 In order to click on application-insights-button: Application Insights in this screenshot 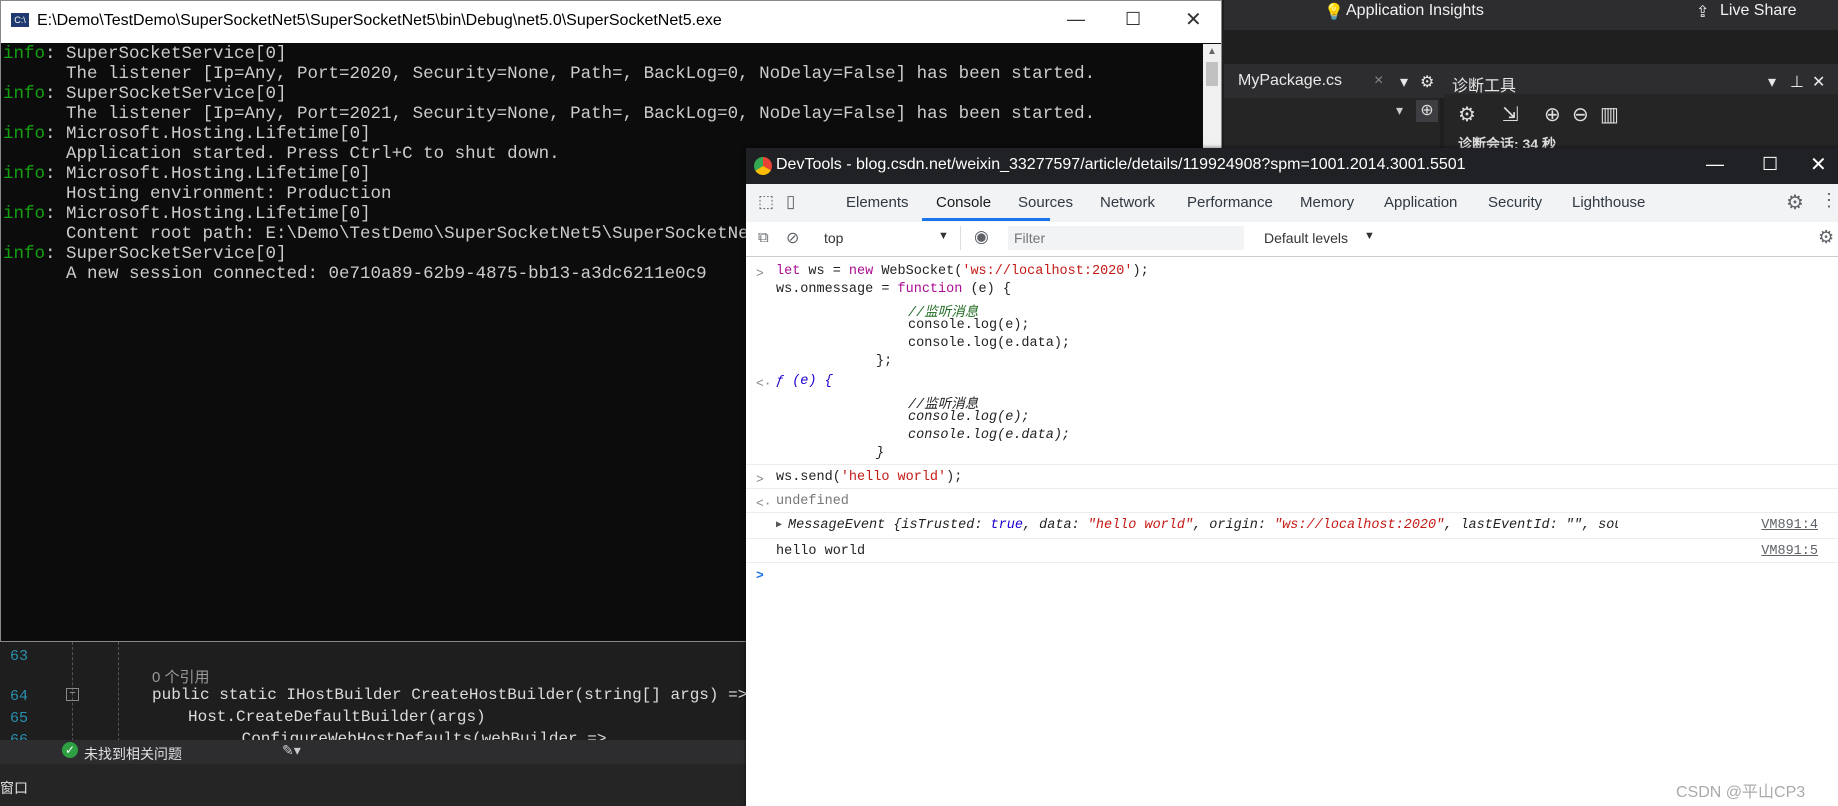, I will do `click(1415, 11)`.